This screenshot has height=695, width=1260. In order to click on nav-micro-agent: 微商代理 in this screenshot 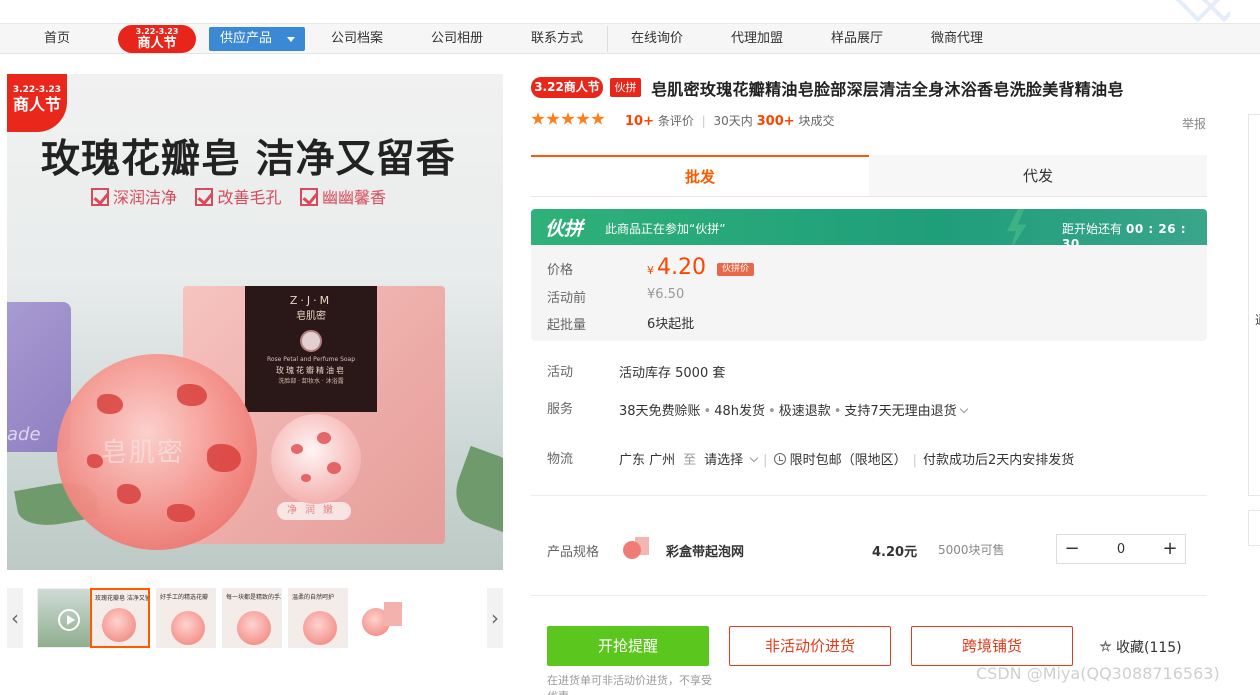, I will do `click(957, 39)`.